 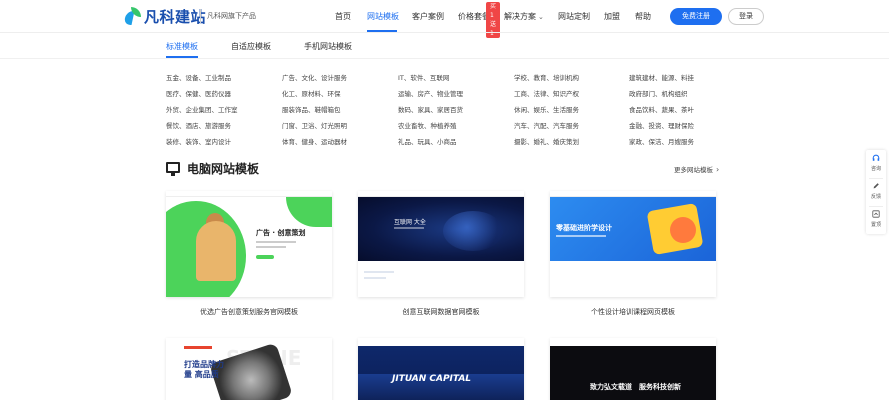 I want to click on logo: 凡科建站, so click(x=165, y=16).